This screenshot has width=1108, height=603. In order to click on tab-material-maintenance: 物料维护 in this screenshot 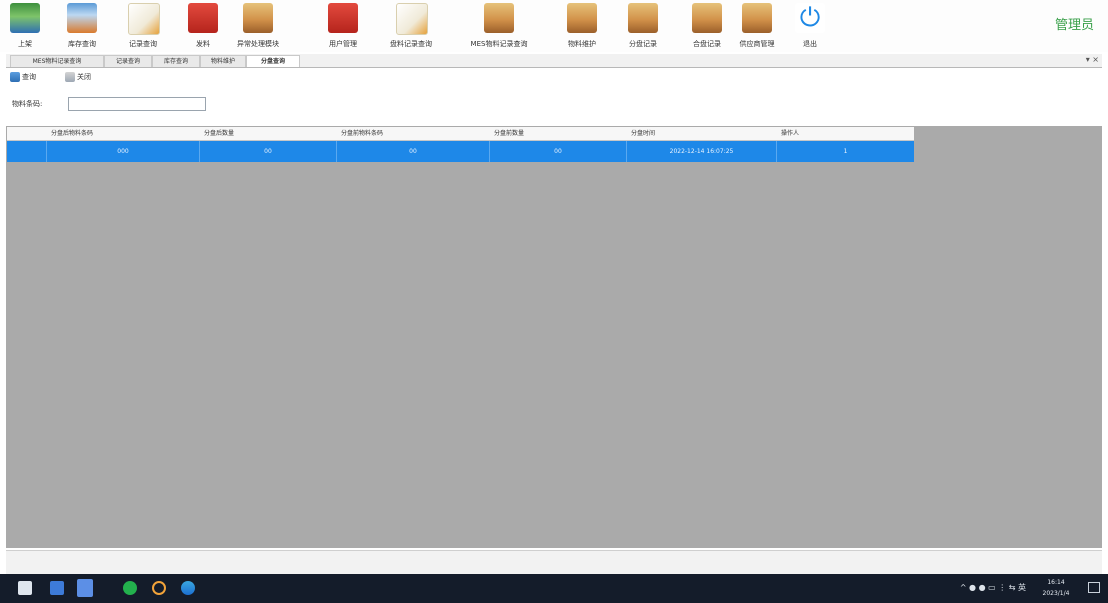, I will do `click(223, 61)`.